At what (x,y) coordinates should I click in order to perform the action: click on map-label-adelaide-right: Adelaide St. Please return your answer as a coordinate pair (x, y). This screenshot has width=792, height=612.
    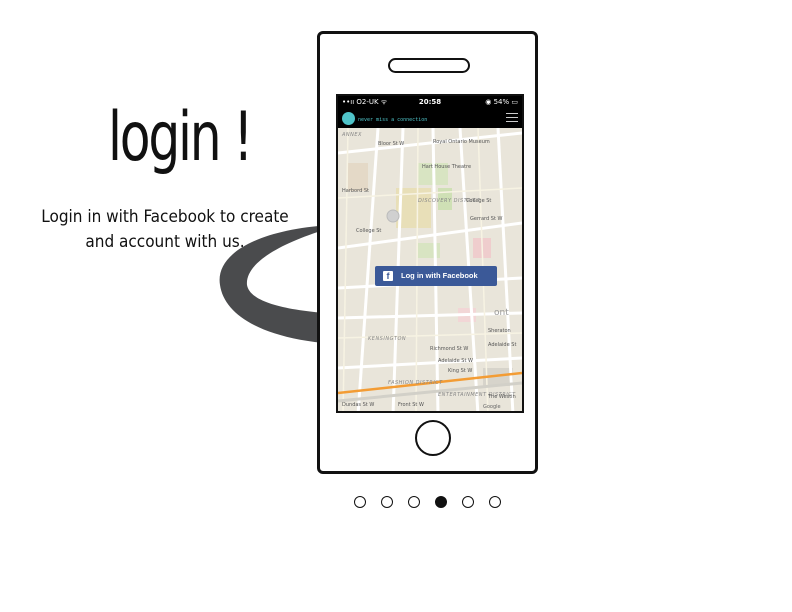
    Looking at the image, I should click on (502, 345).